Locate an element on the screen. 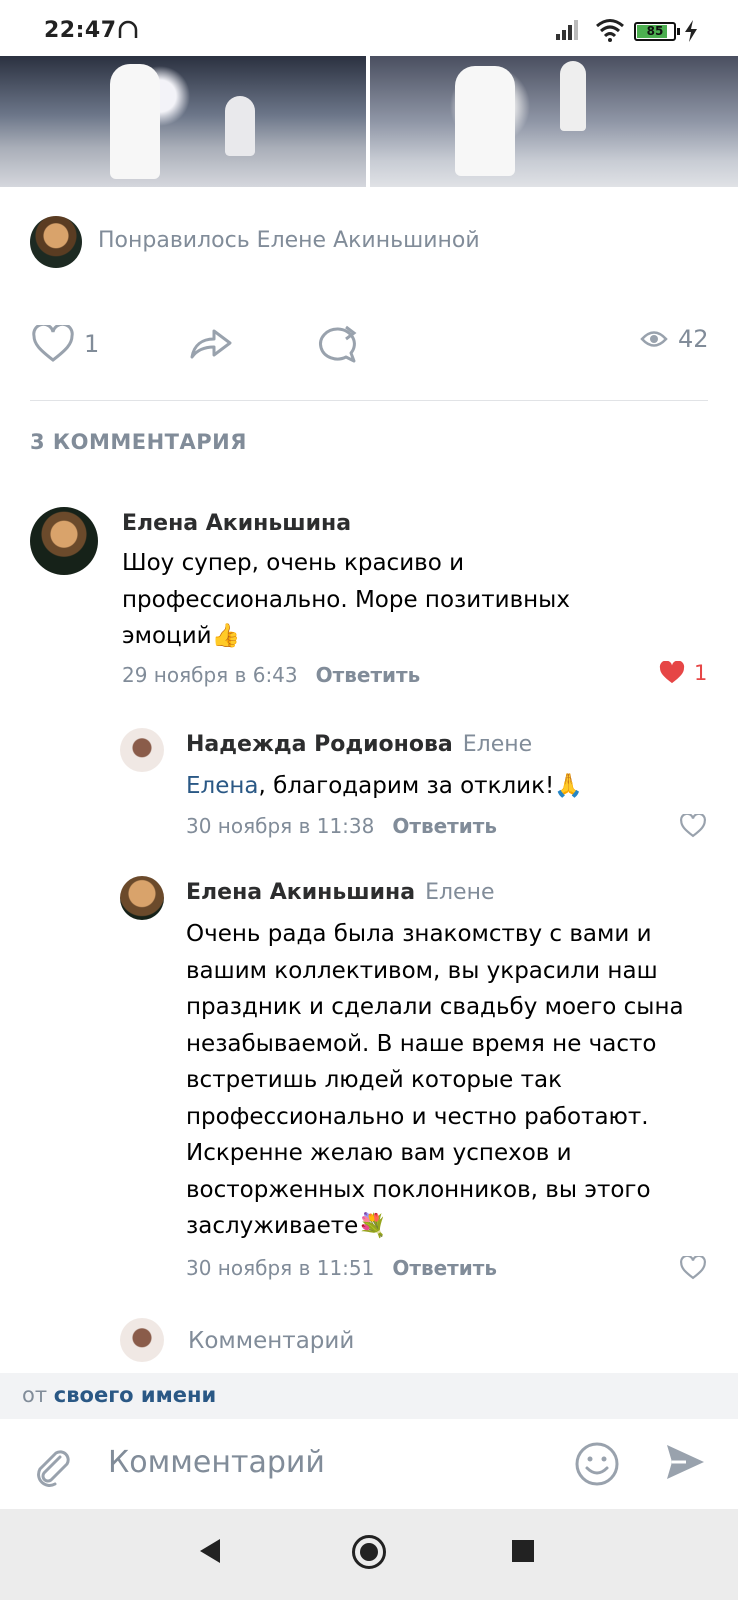 The height and width of the screenshot is (1600, 738). comment-author: Елена Акиньшина Елене is located at coordinates (340, 892).